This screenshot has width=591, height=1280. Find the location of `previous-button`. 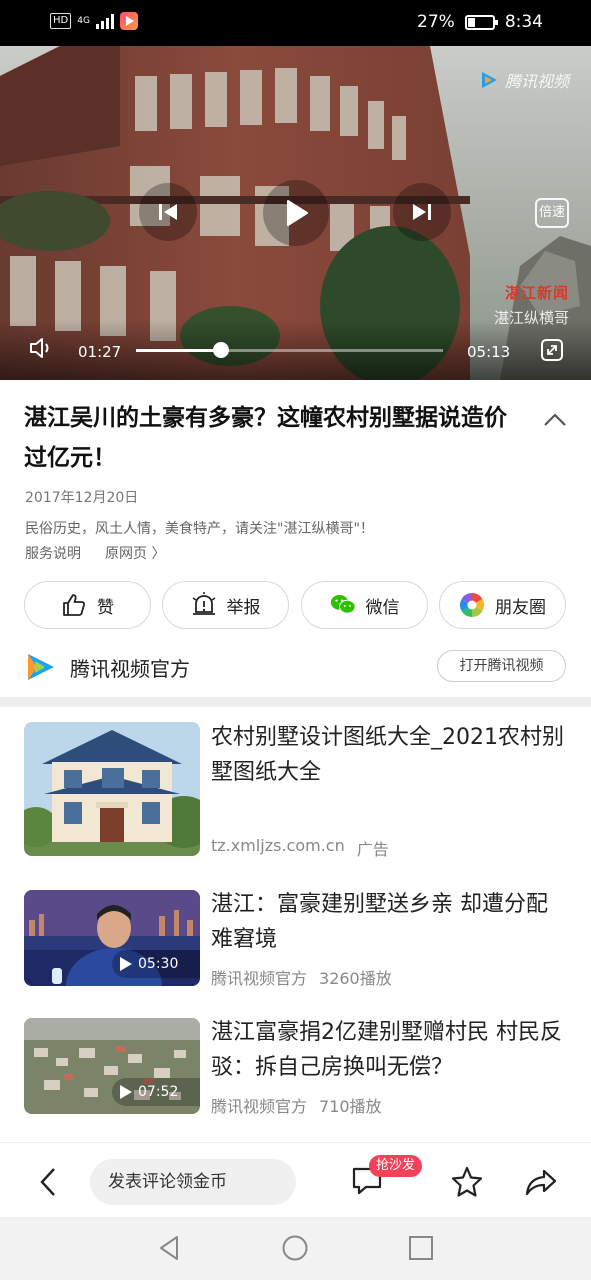

previous-button is located at coordinates (168, 212).